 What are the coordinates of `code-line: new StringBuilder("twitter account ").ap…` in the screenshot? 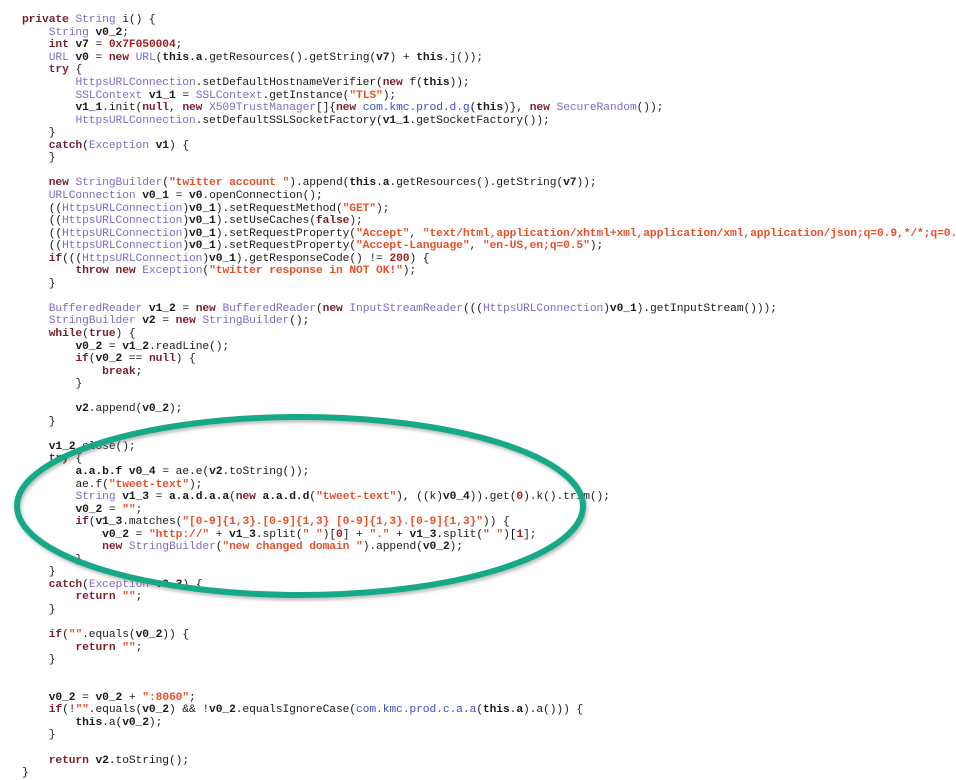 It's located at (322, 183).